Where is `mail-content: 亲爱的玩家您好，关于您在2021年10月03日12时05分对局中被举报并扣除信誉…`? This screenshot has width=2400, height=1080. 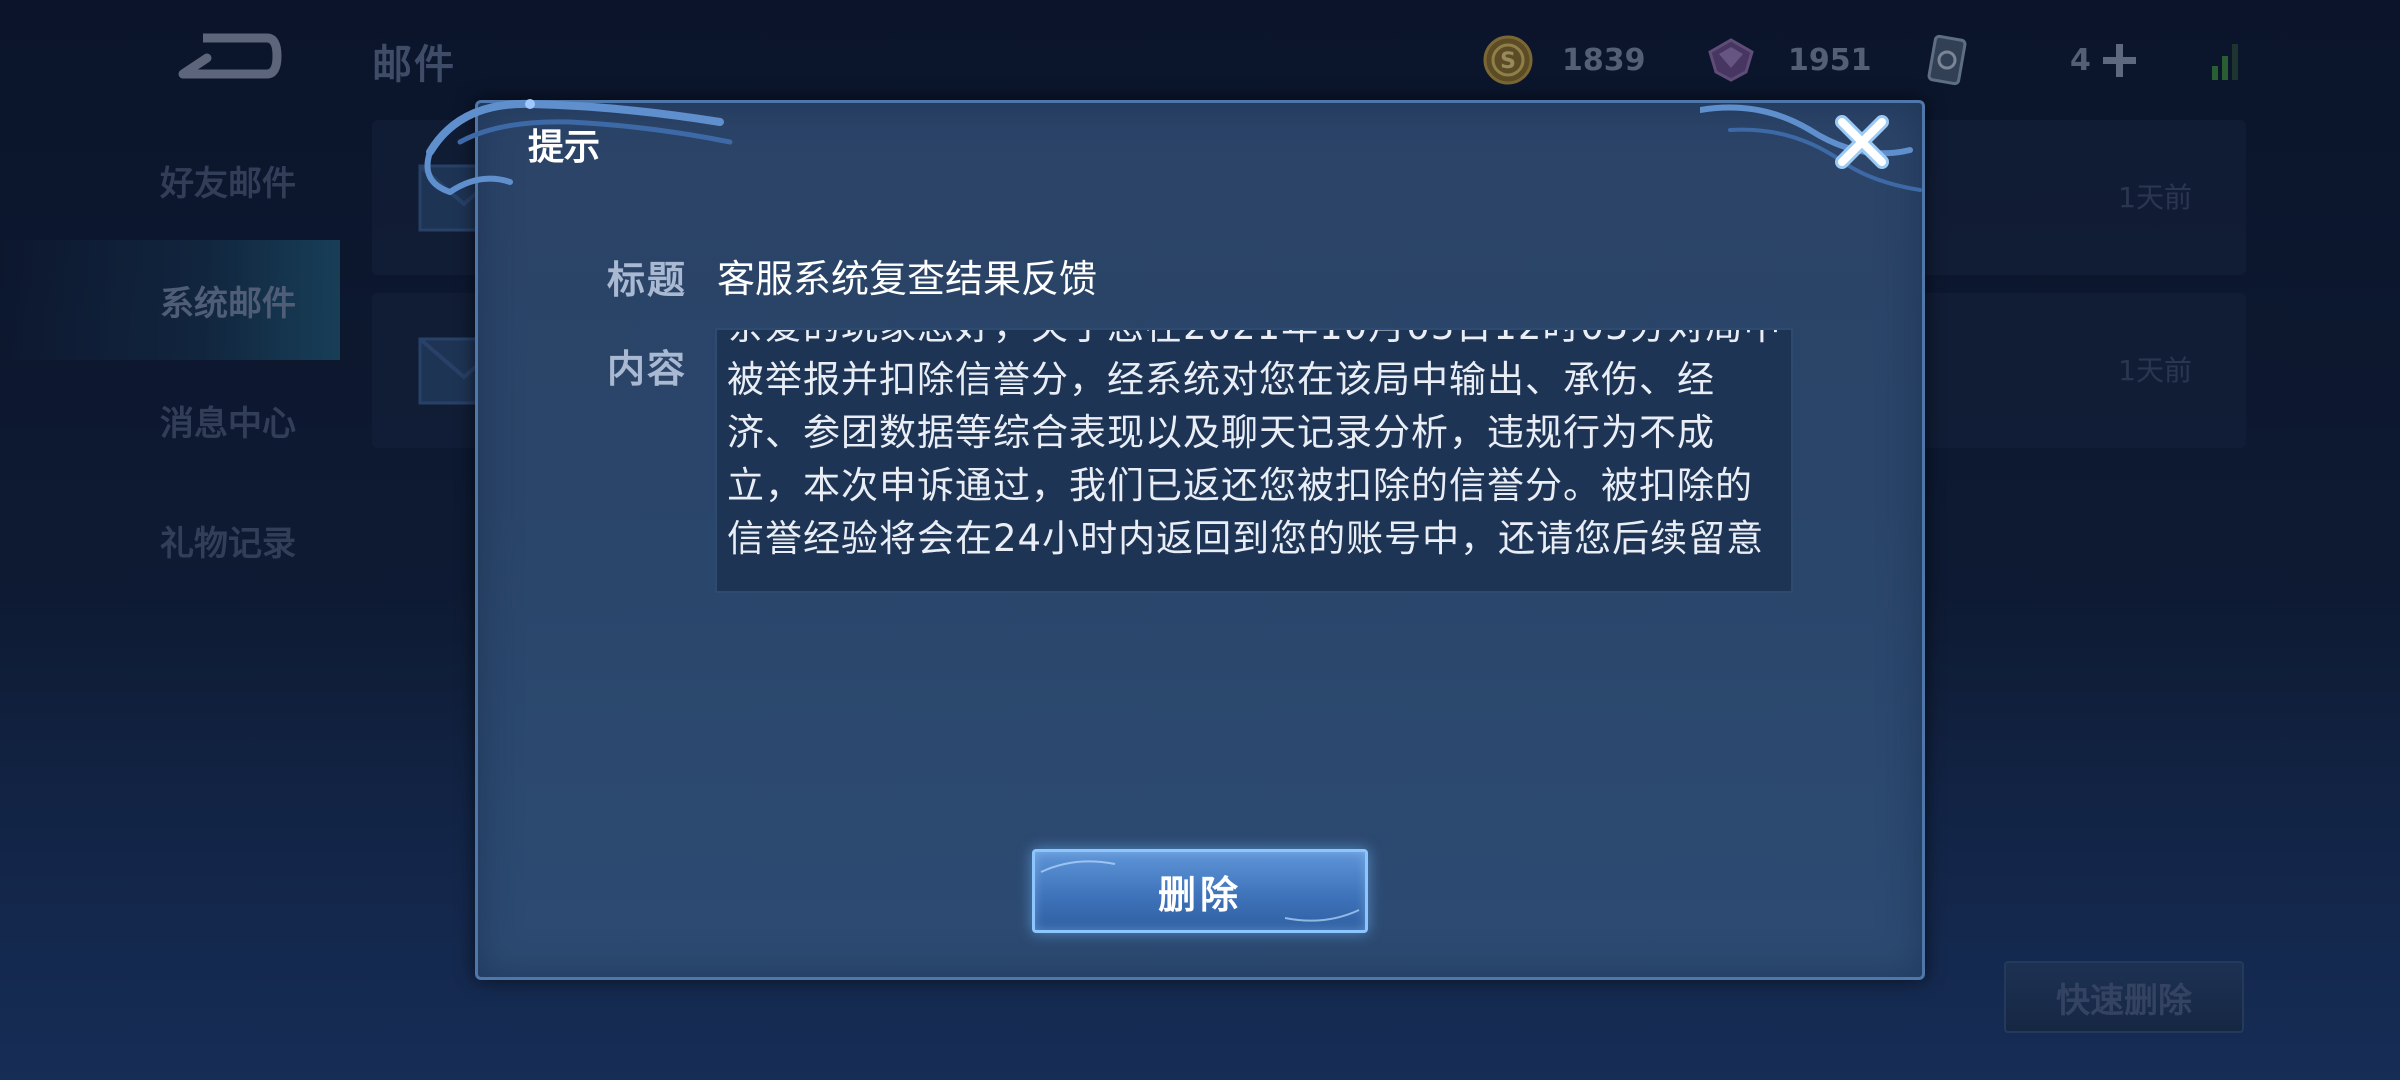
mail-content: 亲爱的玩家您好，关于您在2021年10月03日12时05分对局中被举报并扣除信誉… is located at coordinates (1254, 445).